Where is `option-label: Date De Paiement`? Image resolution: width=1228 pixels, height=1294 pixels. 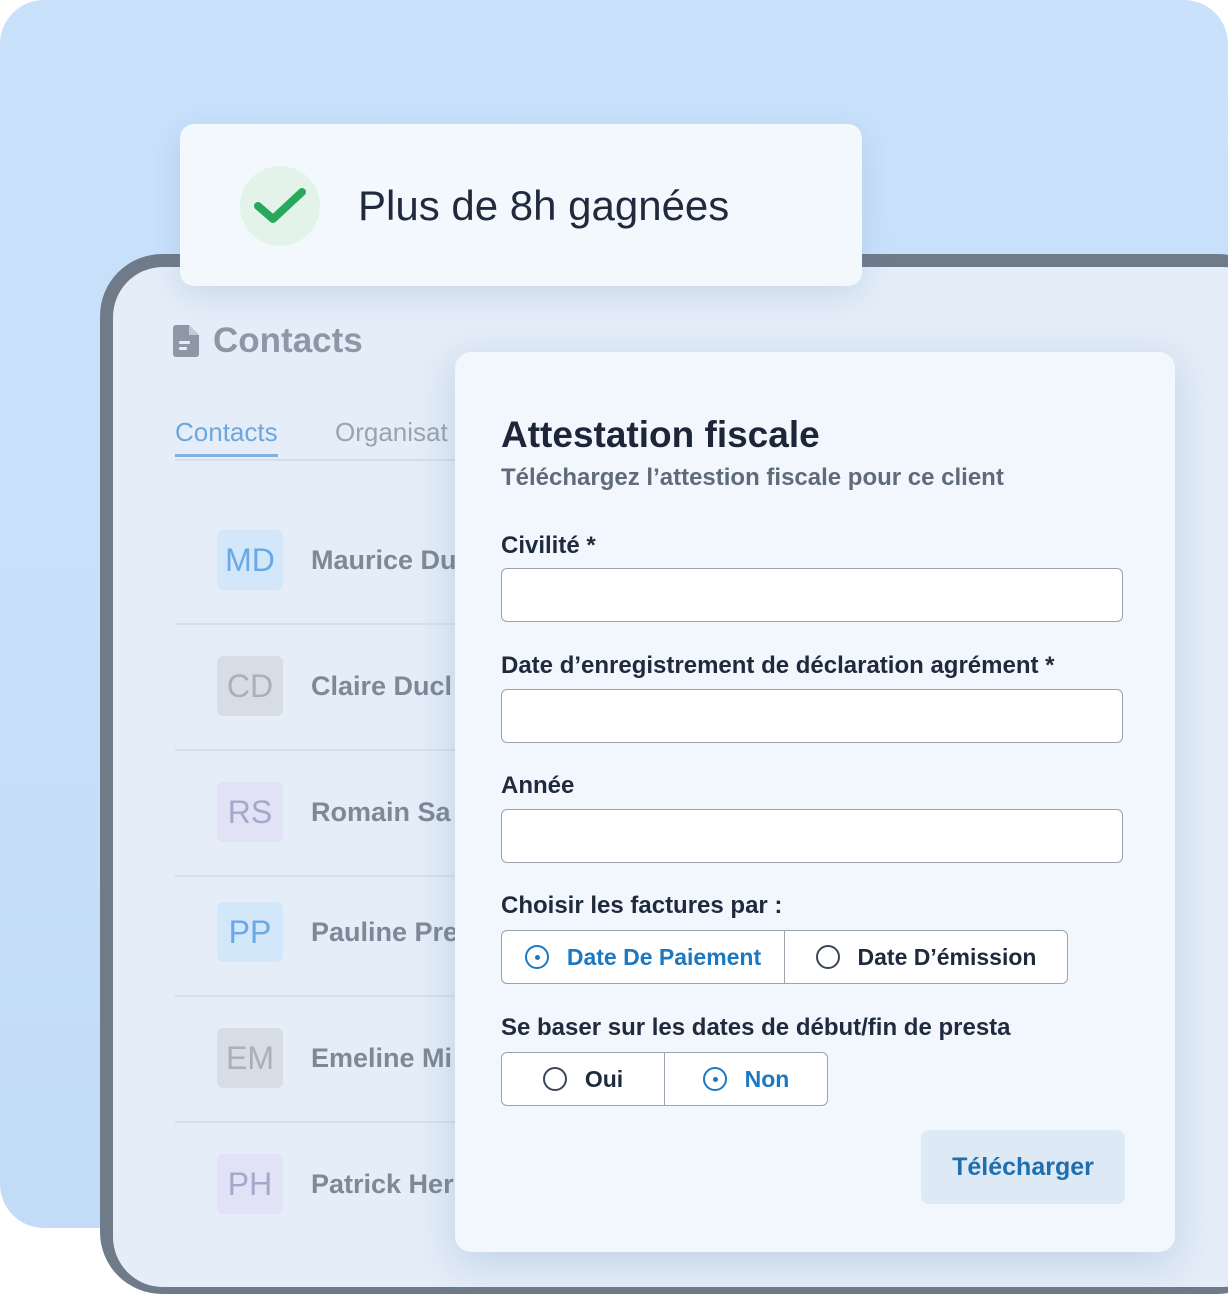
option-label: Date De Paiement is located at coordinates (664, 956).